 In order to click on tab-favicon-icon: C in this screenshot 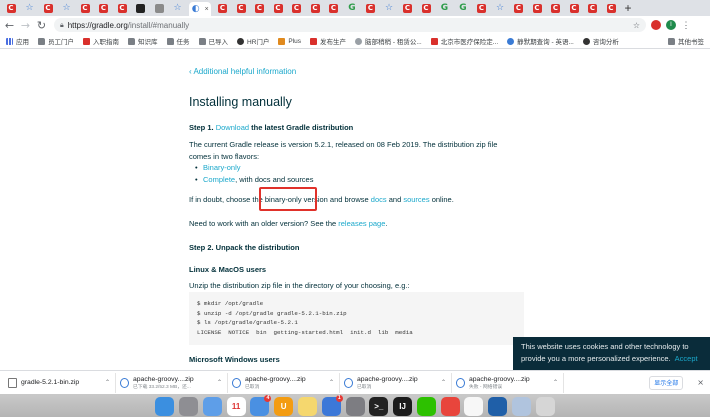, I will do `click(259, 8)`.